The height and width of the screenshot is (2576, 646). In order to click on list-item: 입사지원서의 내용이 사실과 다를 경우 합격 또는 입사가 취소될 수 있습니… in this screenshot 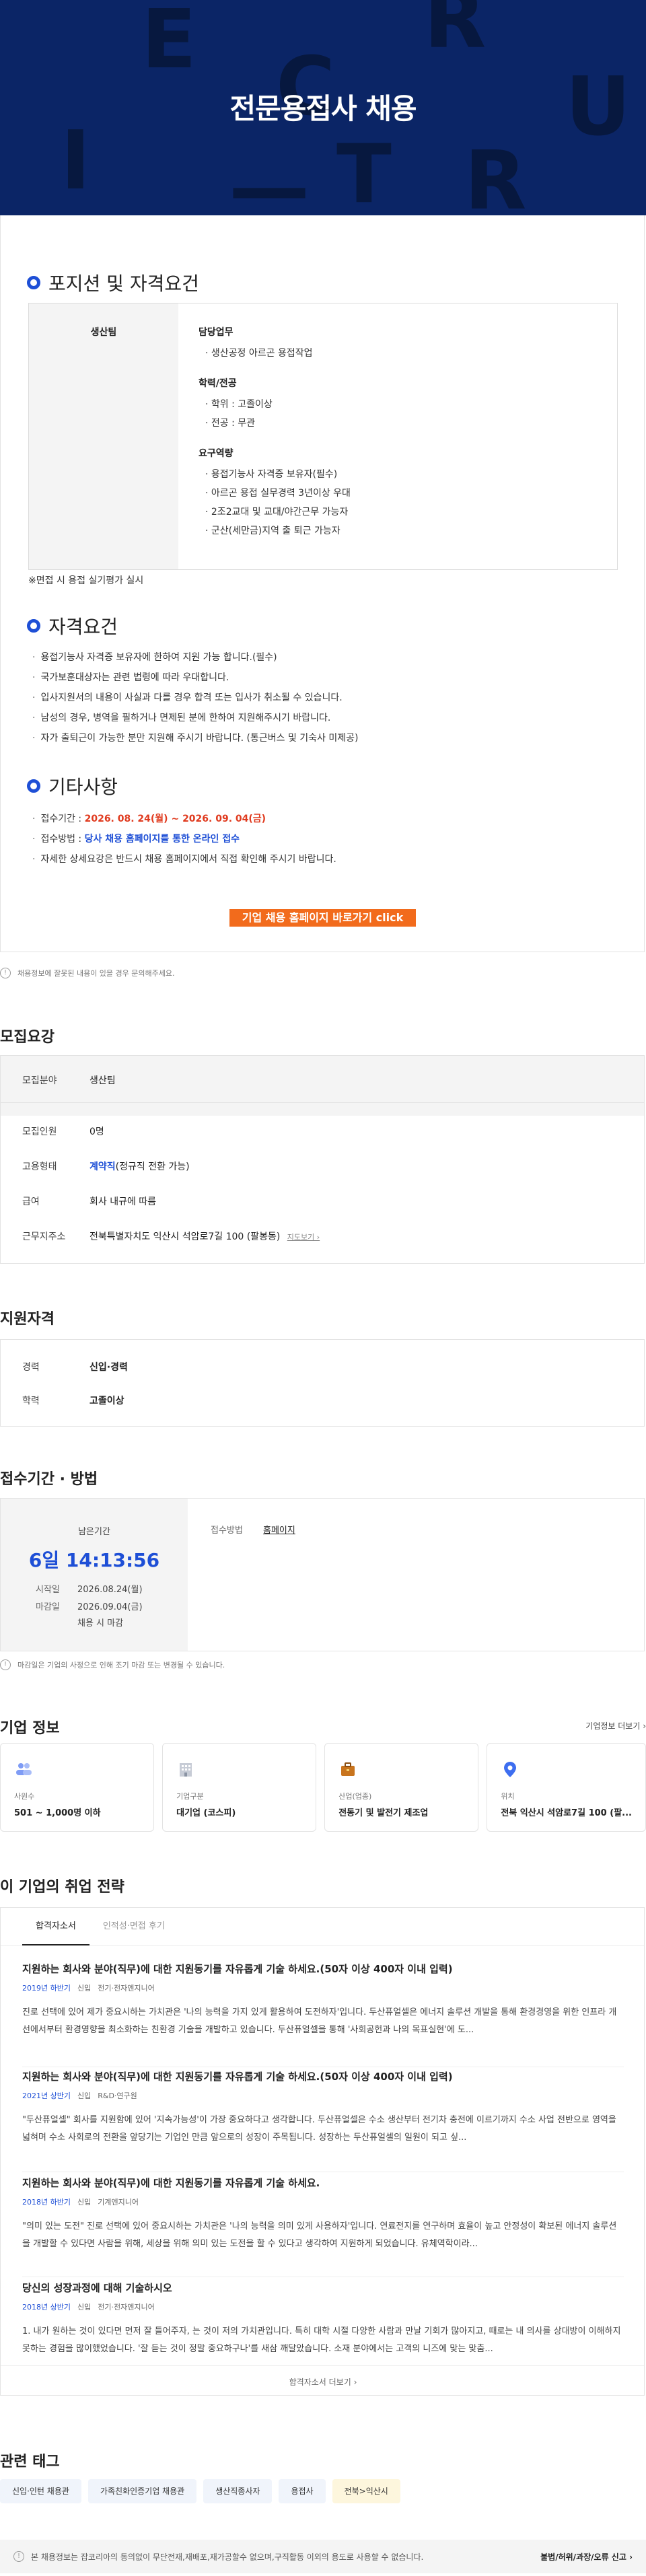, I will do `click(196, 698)`.